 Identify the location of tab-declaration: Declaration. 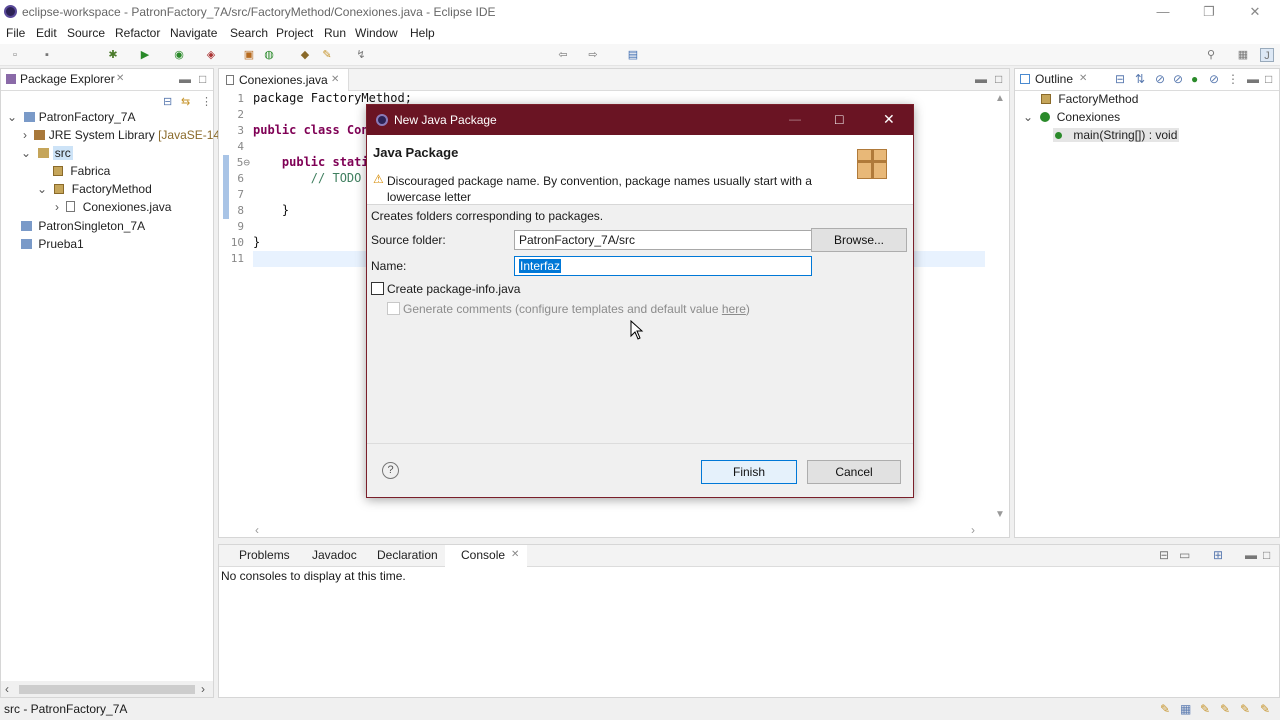
(407, 555).